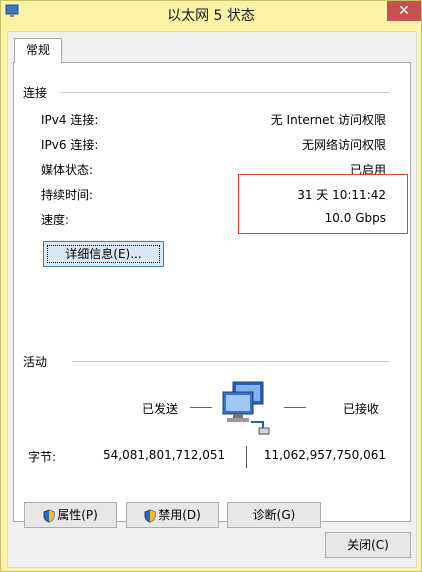  I want to click on connection-heading: 连接, so click(35, 93).